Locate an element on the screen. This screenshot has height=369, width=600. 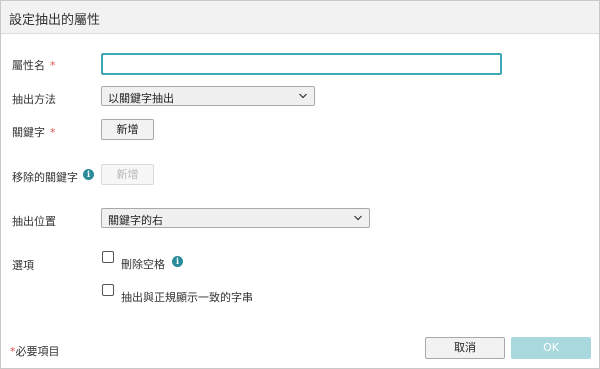
regex-match-label: 抽出與正規顯示一致的字串 is located at coordinates (187, 297).